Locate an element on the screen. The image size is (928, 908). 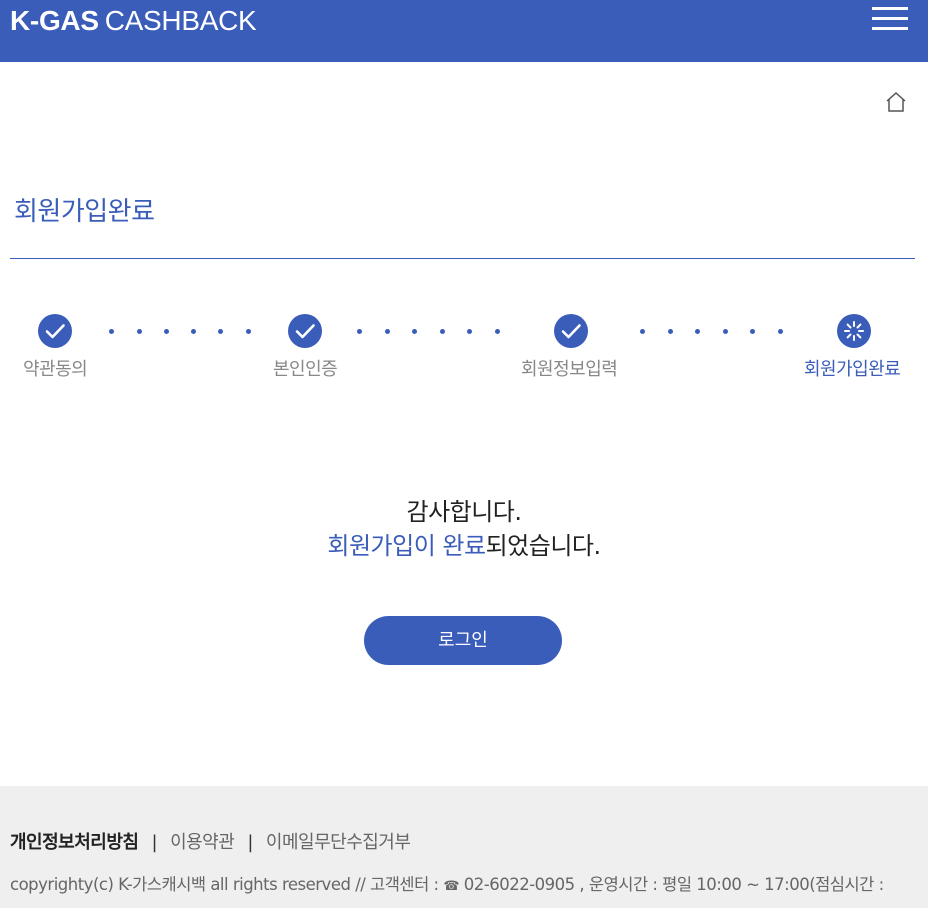
step-label-identity: 본인인증 is located at coordinates (305, 369).